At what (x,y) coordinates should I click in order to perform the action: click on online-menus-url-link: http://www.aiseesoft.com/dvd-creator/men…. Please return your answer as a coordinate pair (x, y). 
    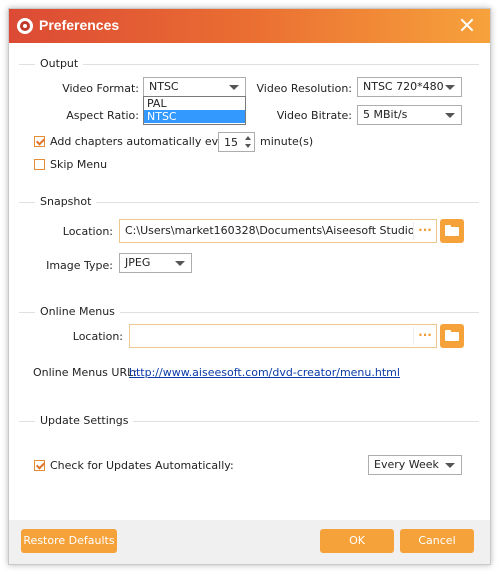
    Looking at the image, I should click on (264, 372).